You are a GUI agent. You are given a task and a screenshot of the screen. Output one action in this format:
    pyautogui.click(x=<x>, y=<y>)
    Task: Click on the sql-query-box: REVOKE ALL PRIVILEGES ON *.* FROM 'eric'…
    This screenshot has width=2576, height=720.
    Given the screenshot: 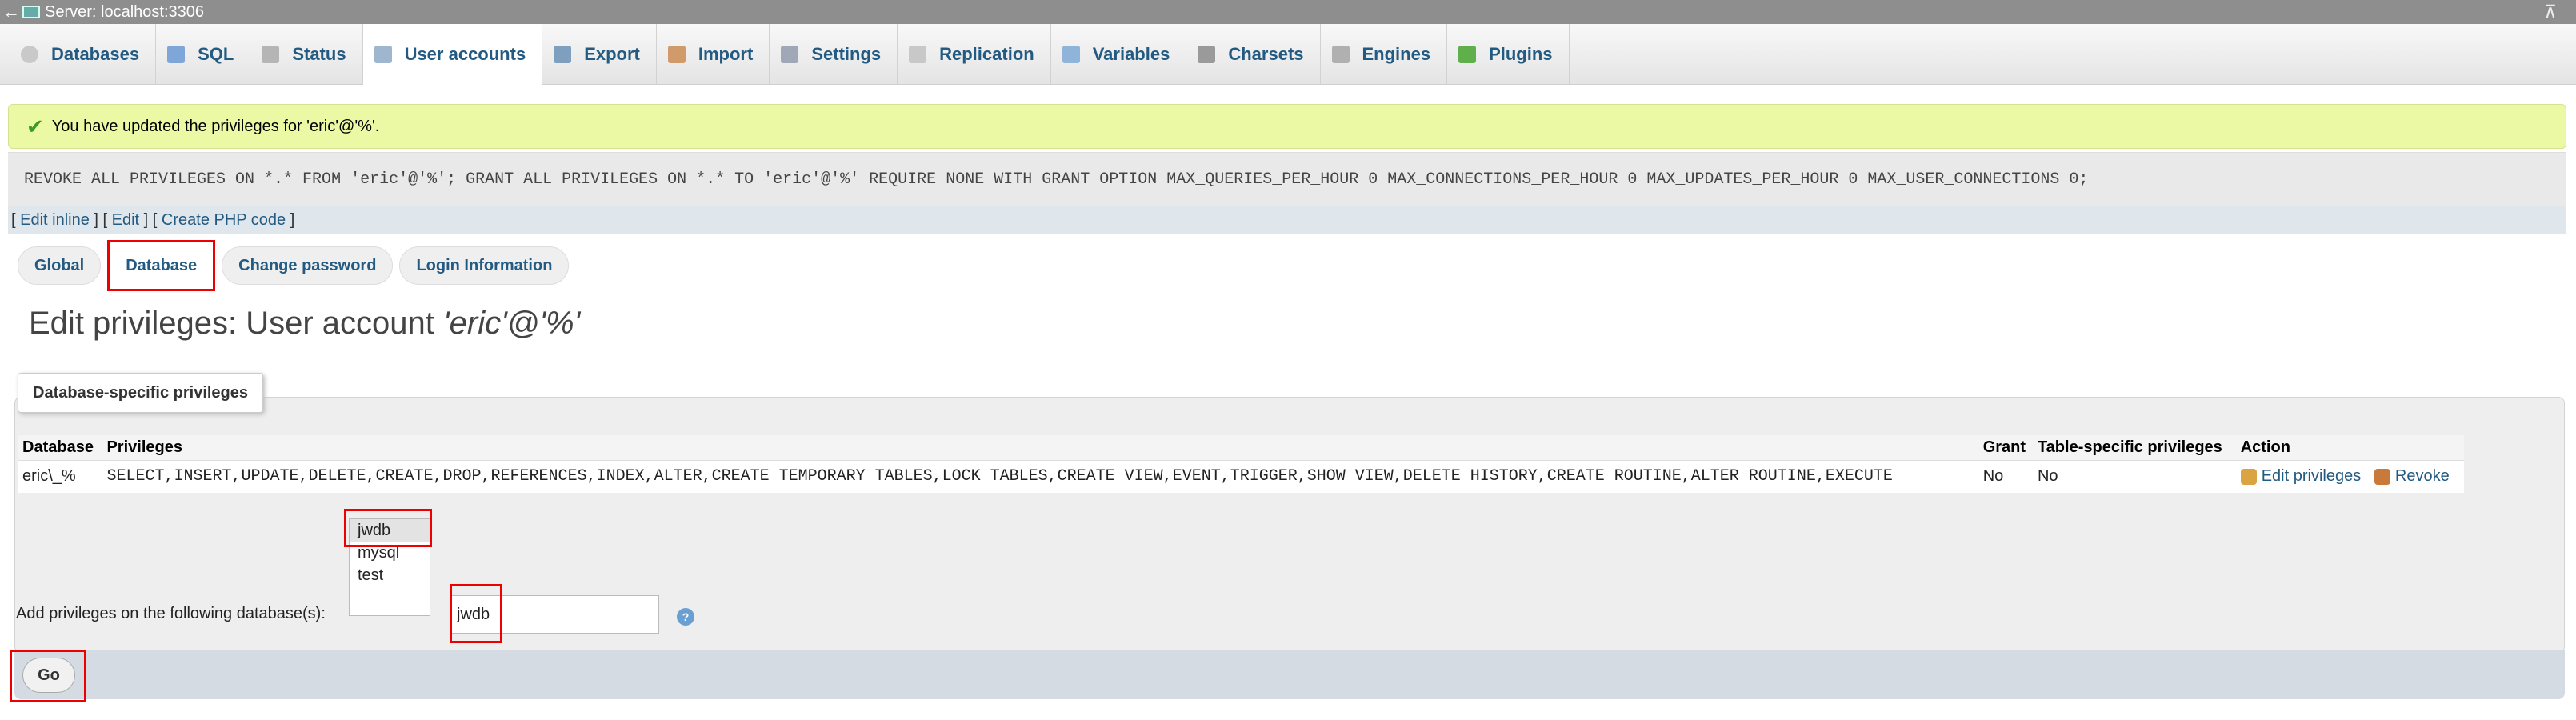 What is the action you would take?
    pyautogui.click(x=1287, y=179)
    